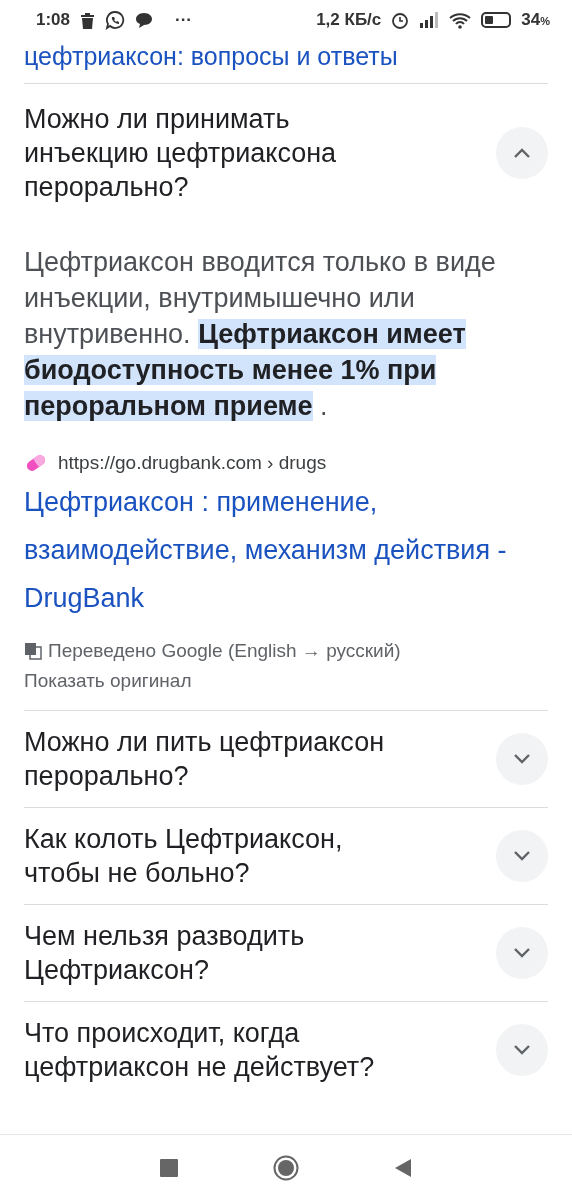 This screenshot has width=572, height=1200. I want to click on question-text: Можно ли пить цефтриаксон перорально?, so click(209, 759).